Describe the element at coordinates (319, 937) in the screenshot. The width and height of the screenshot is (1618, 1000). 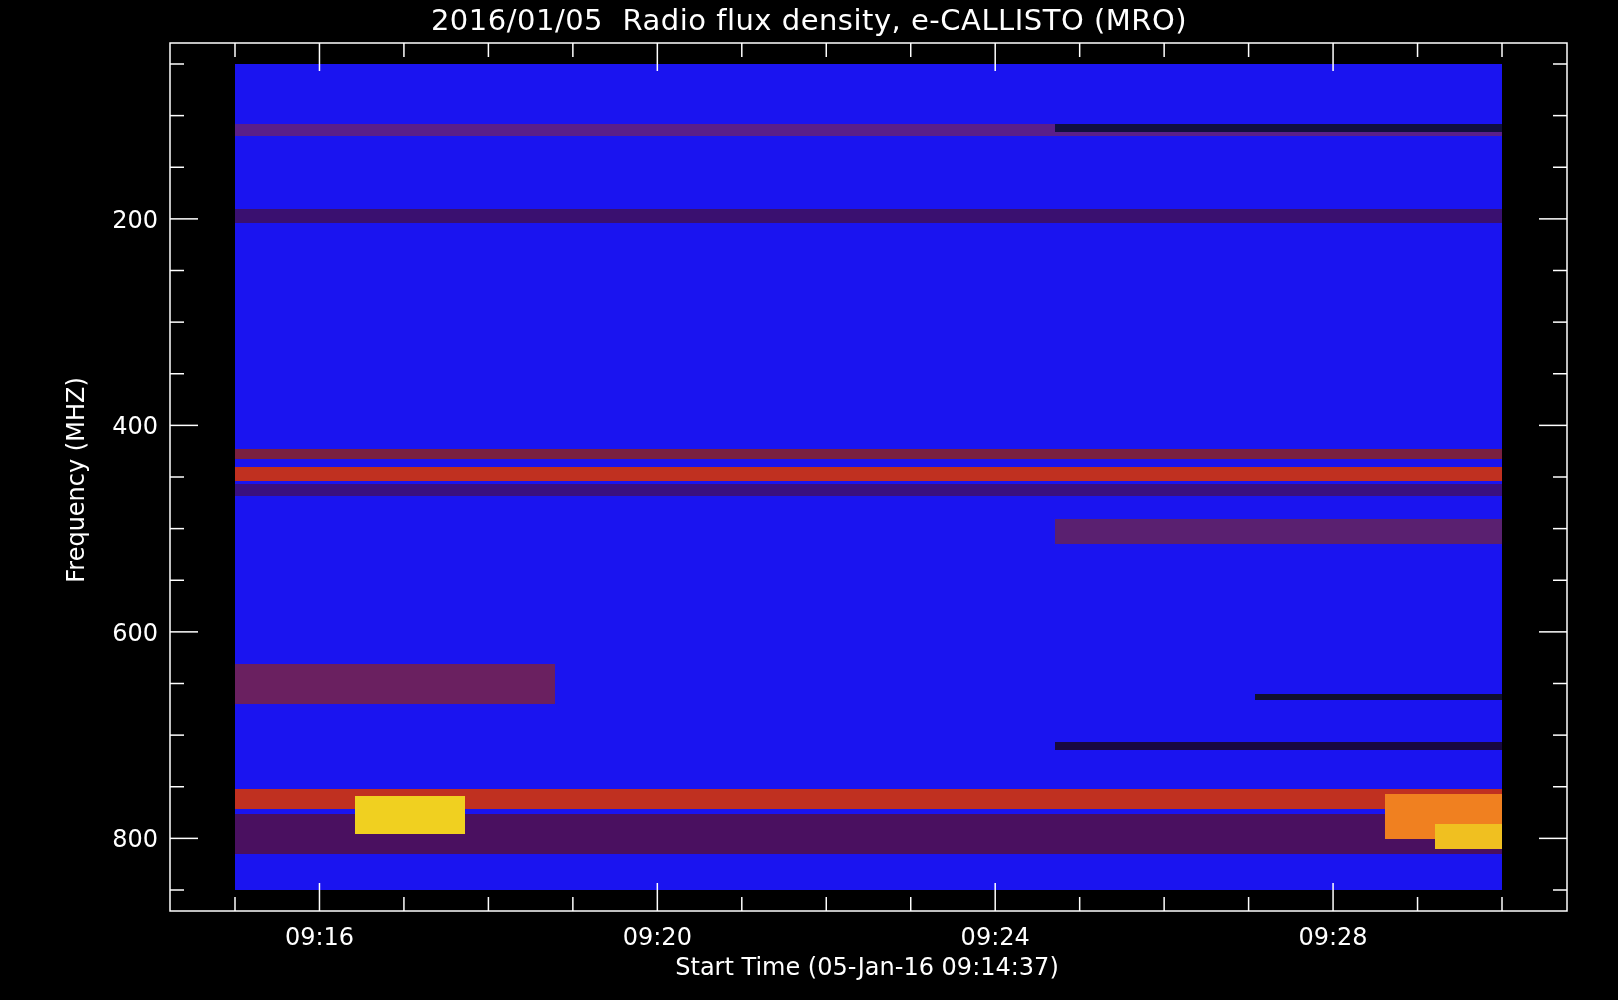
I see `axis-tick-label: 09:16` at that location.